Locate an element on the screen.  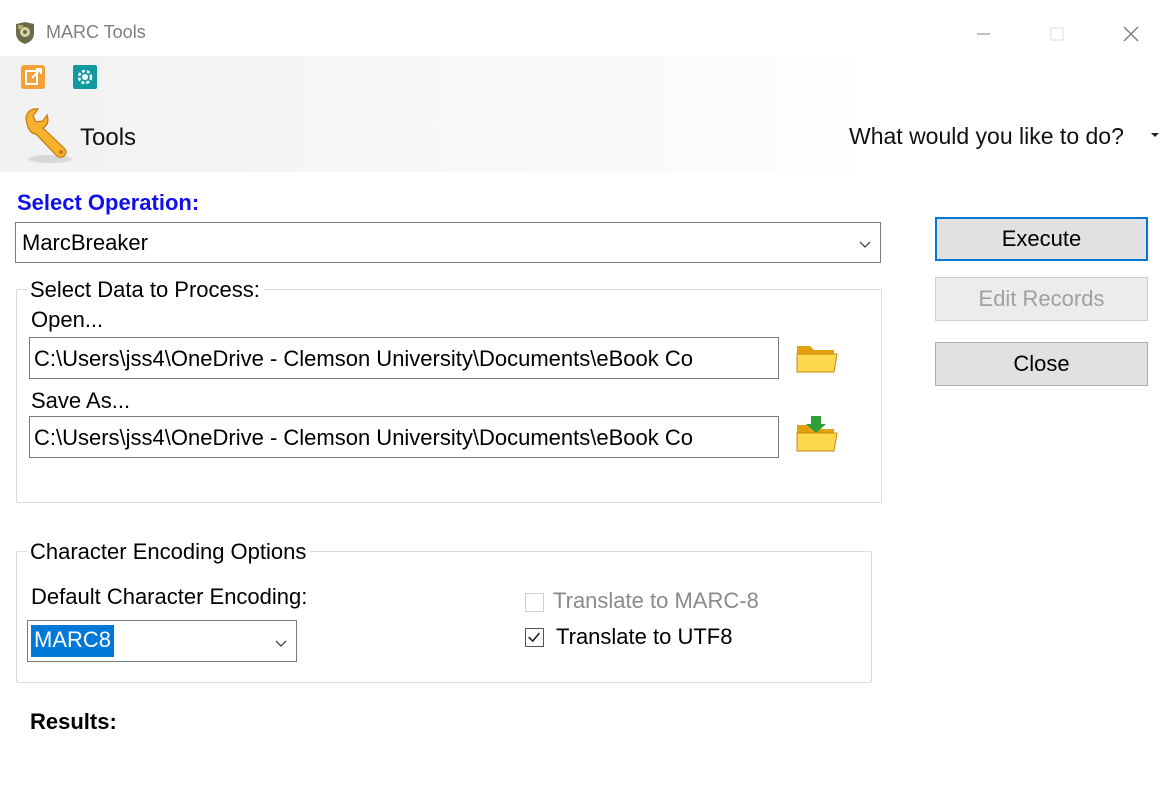
edit-records-button: Edit Records is located at coordinates (1041, 299).